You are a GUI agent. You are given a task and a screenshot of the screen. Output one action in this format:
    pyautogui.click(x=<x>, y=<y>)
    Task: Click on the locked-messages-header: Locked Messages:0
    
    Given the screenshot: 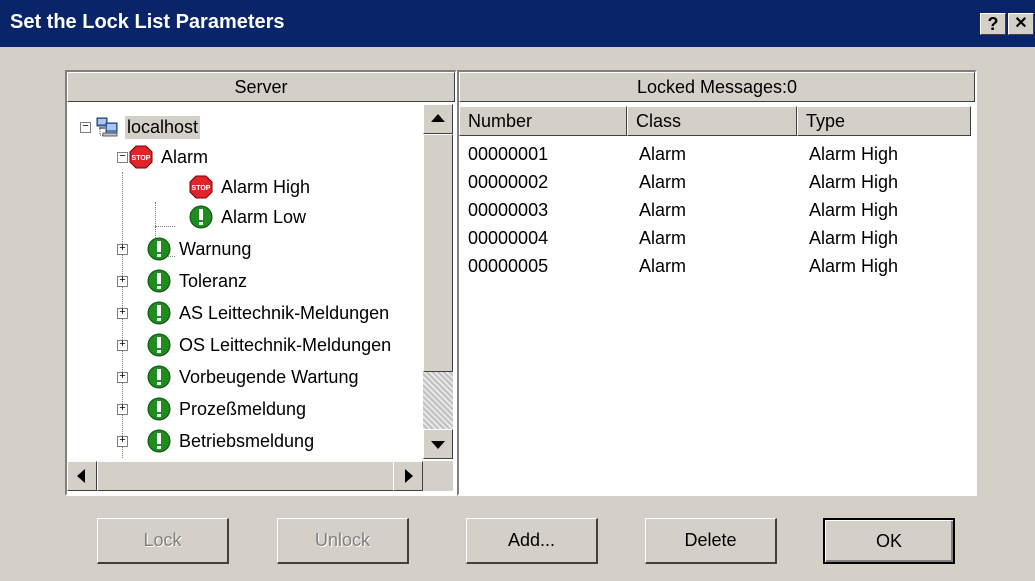 What is the action you would take?
    pyautogui.click(x=717, y=87)
    